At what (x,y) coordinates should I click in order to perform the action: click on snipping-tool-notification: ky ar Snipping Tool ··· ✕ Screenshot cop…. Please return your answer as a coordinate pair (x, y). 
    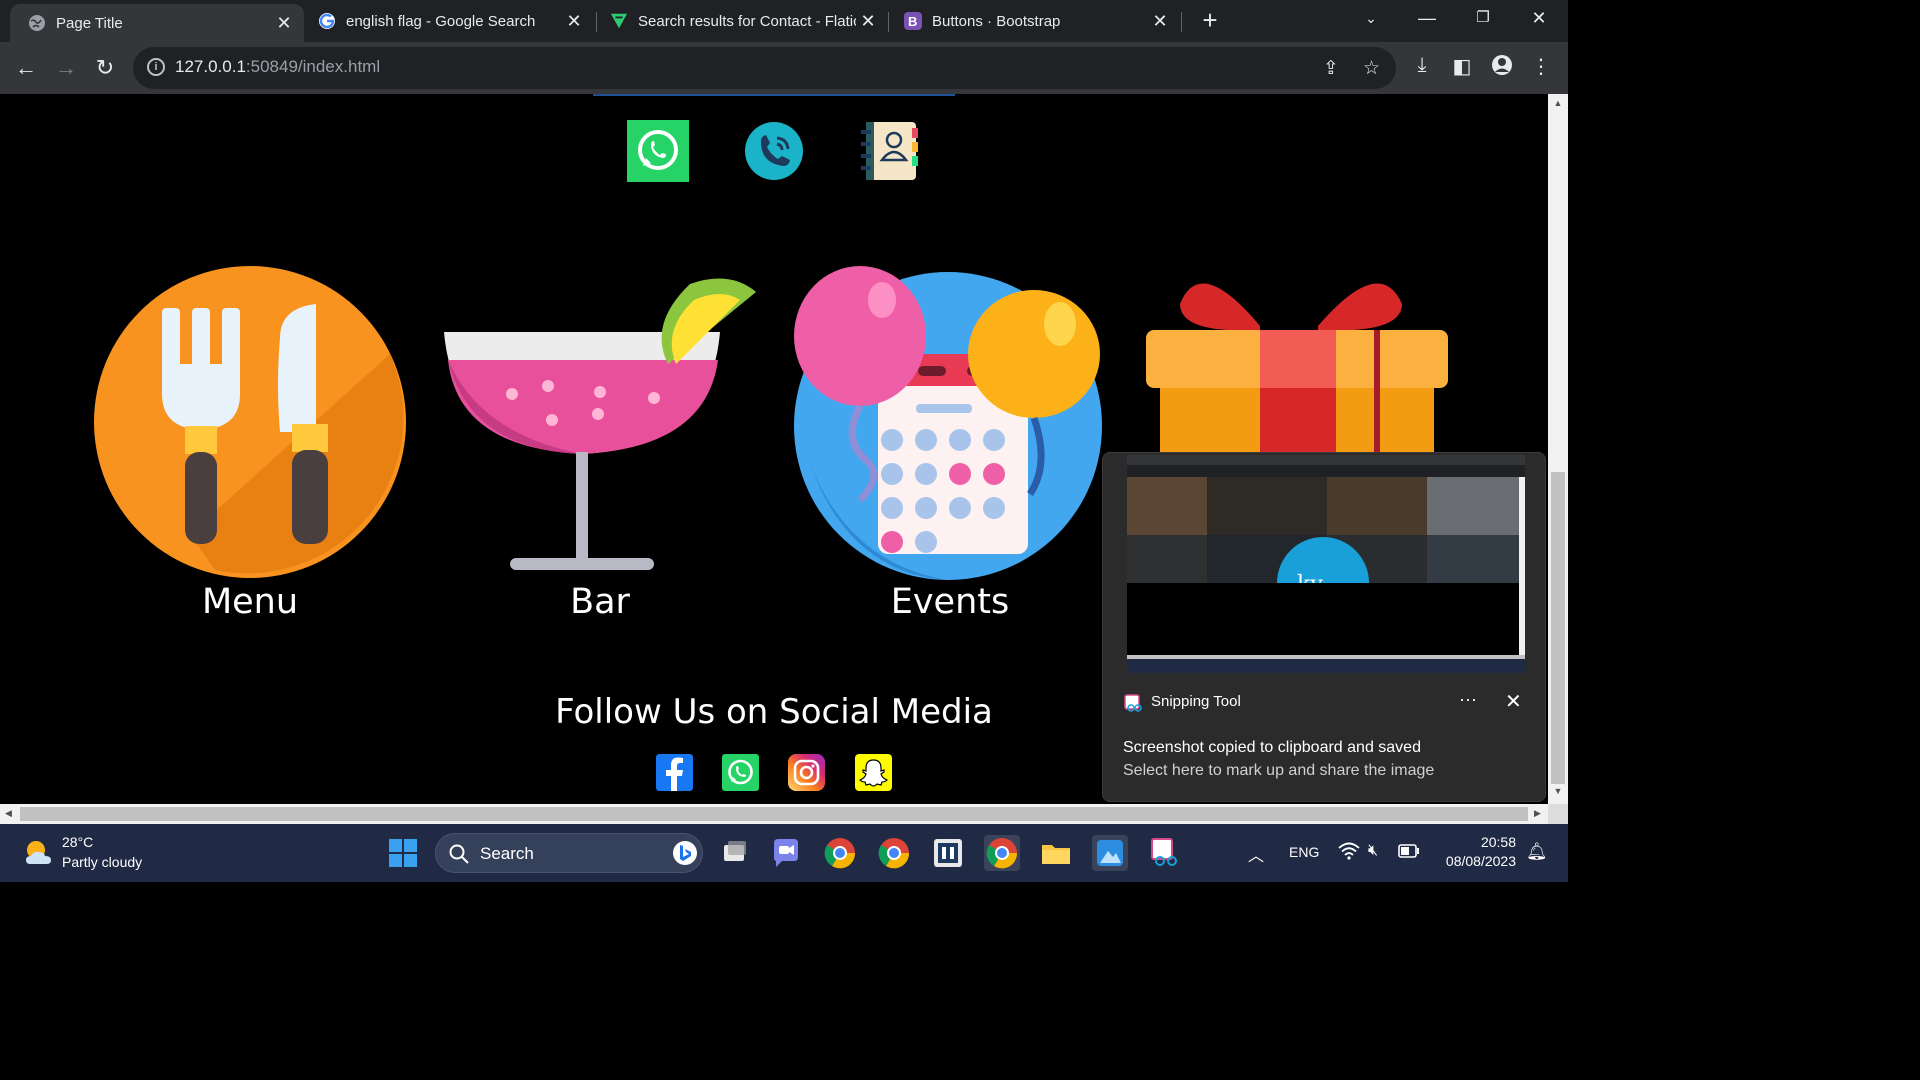
    Looking at the image, I should click on (1324, 627).